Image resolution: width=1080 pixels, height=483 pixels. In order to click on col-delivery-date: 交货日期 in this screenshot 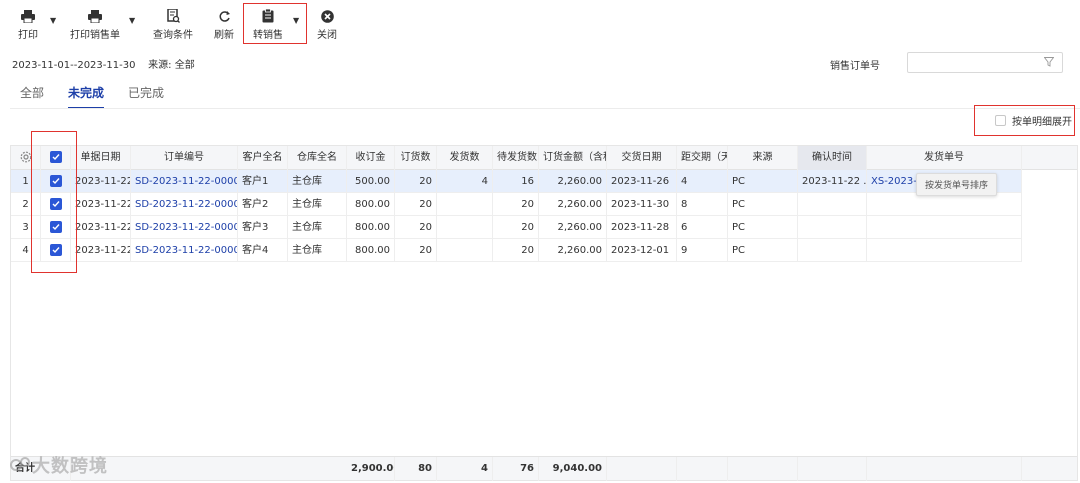, I will do `click(642, 158)`.